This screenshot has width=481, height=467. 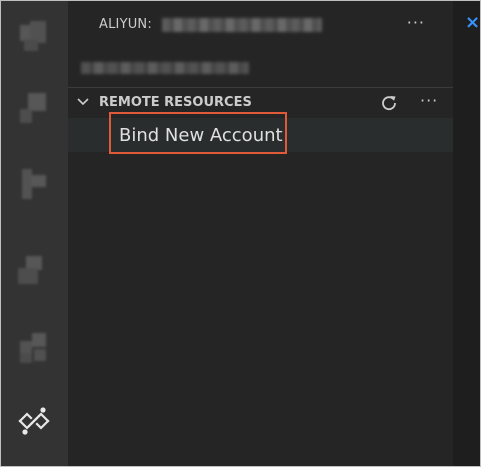 I want to click on redacted-account-name, so click(x=242, y=25).